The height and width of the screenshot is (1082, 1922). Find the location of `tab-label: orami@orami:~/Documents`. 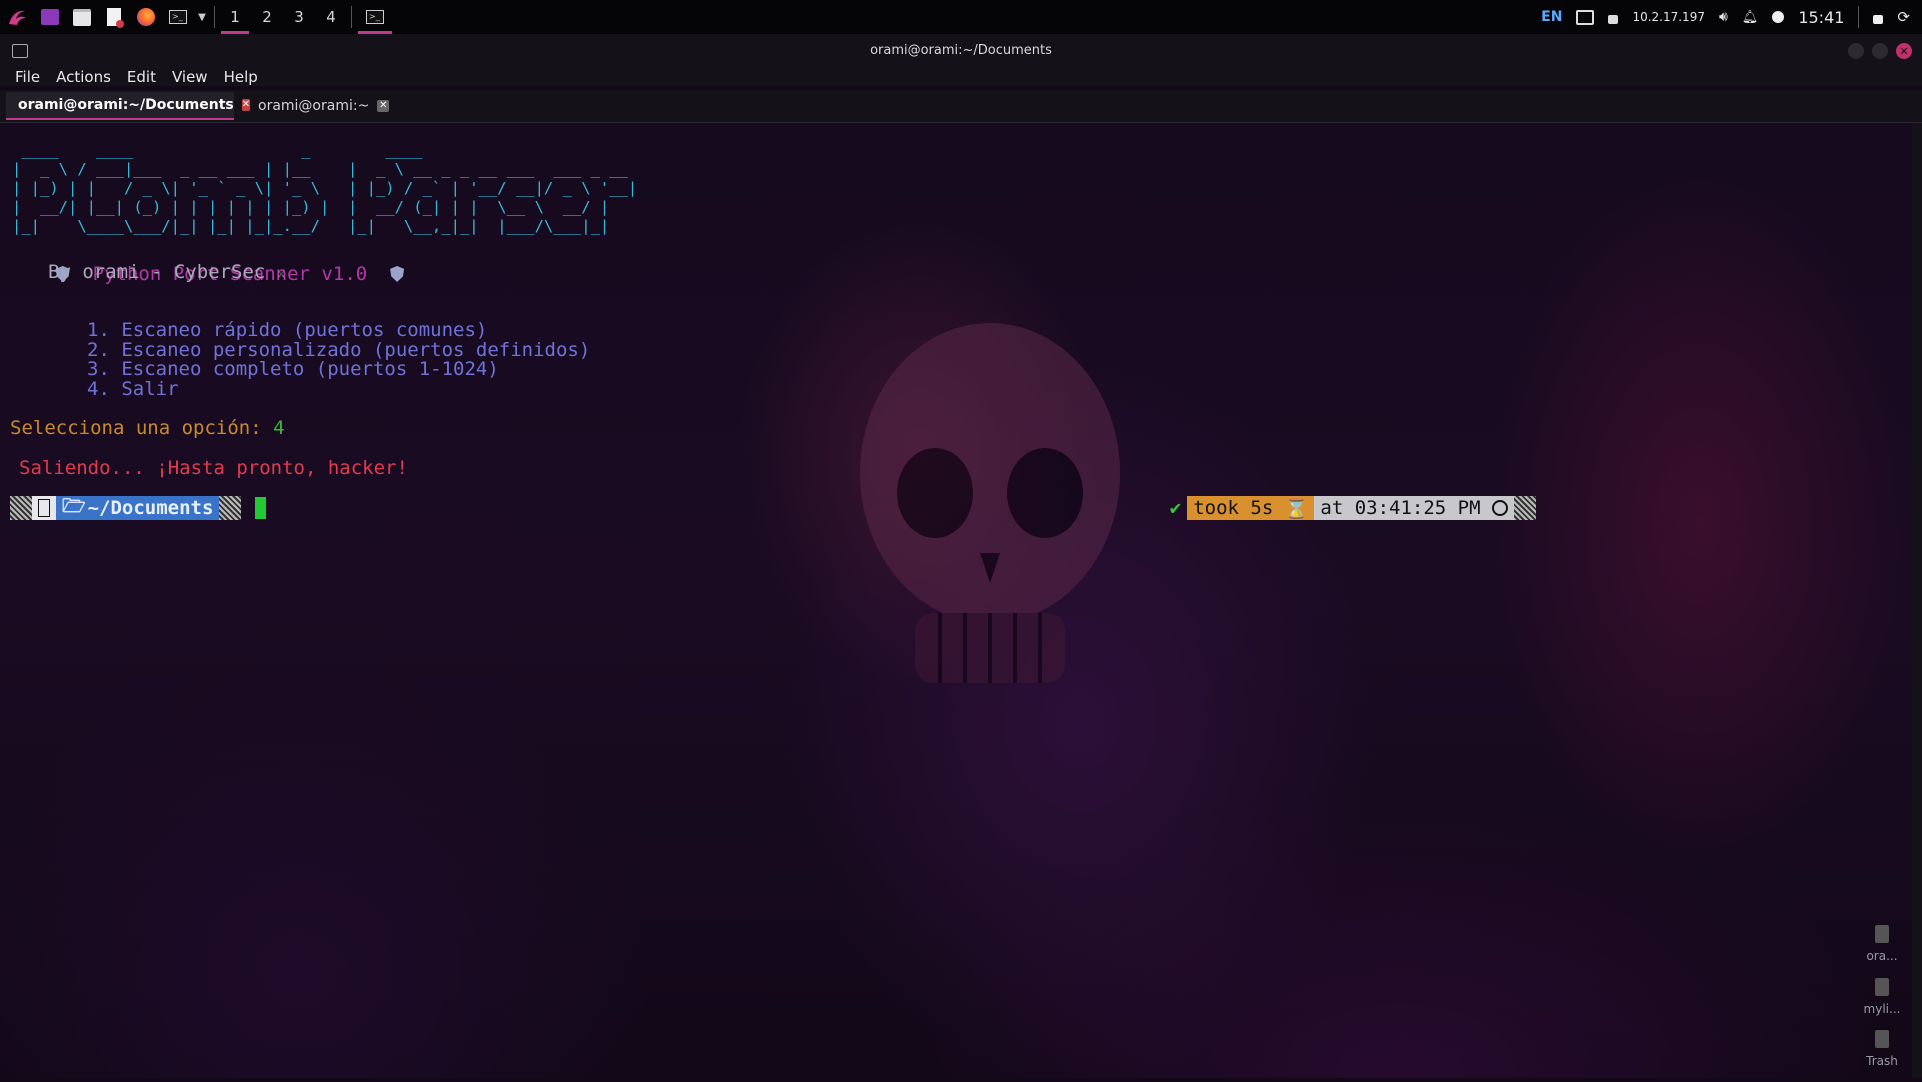

tab-label: orami@orami:~/Documents is located at coordinates (126, 105).